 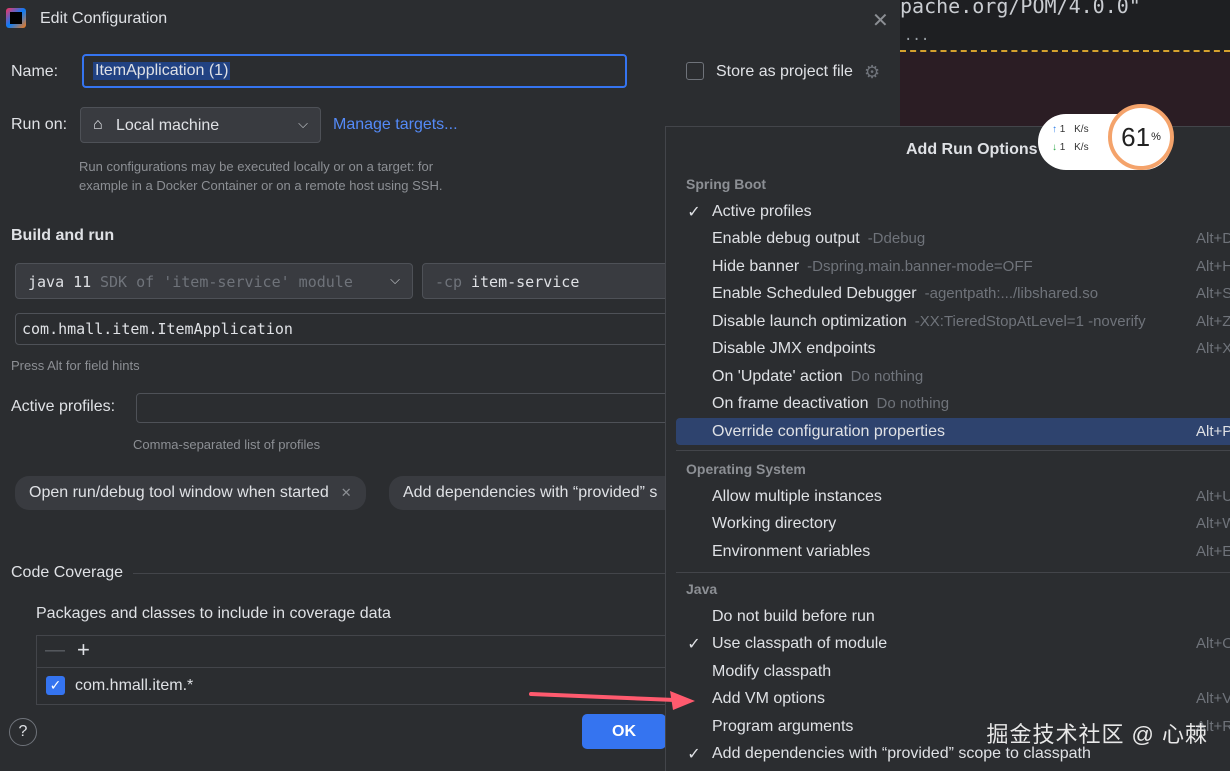 I want to click on run-option-label: Override configuration properties, so click(x=829, y=431).